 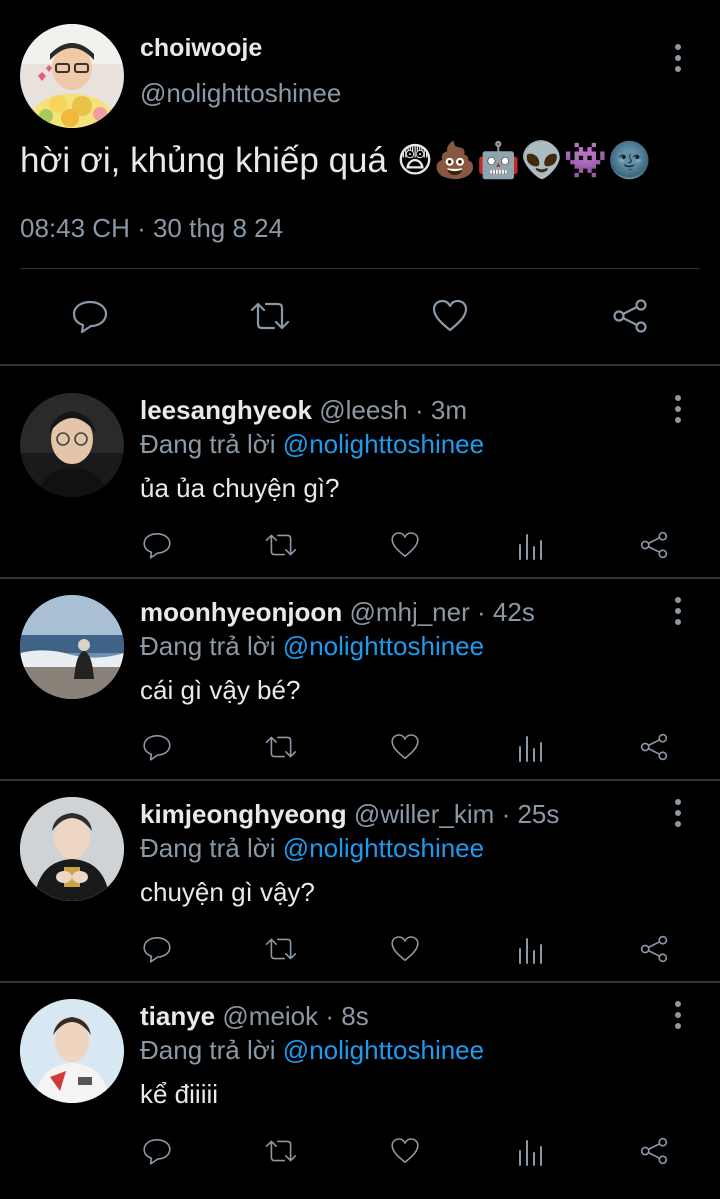 What do you see at coordinates (409, 612) in the screenshot?
I see `reply-author-handle: @mhj_ner` at bounding box center [409, 612].